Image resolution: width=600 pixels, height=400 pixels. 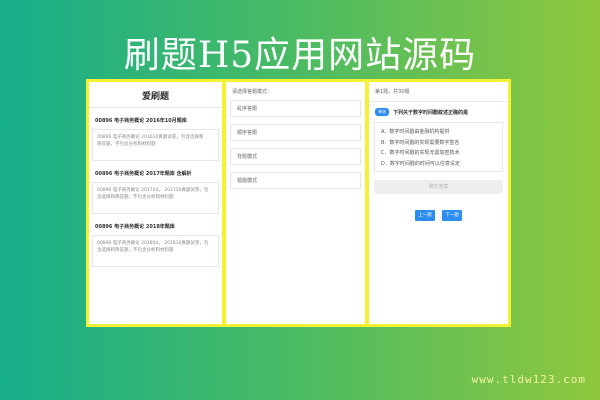 I want to click on prev-question-button: 上一题, so click(x=424, y=215).